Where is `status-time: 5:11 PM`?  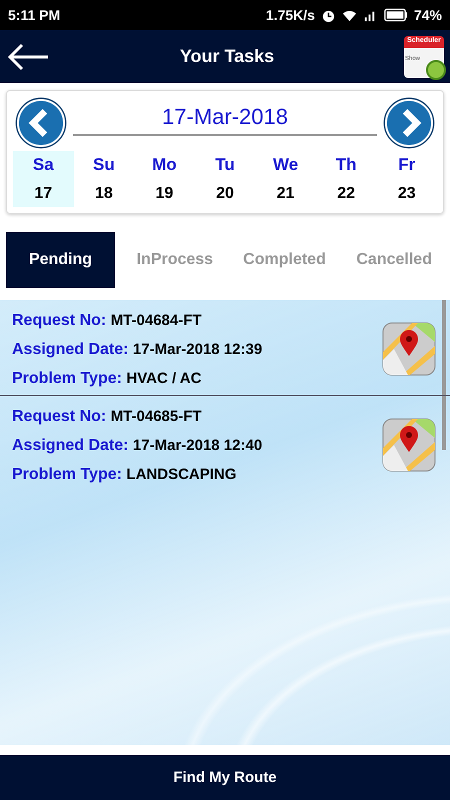
status-time: 5:11 PM is located at coordinates (34, 15).